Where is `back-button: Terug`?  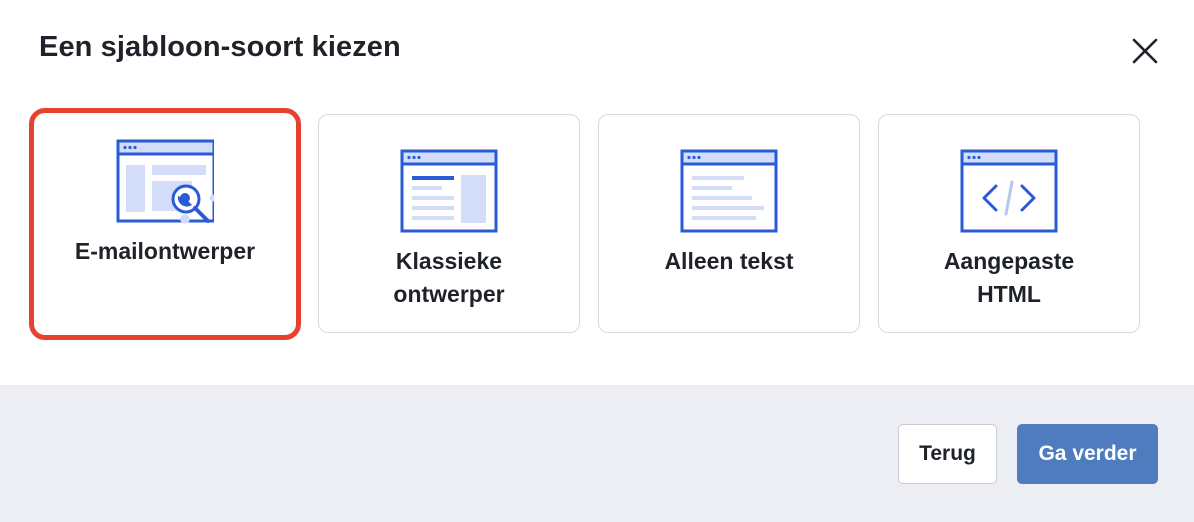
back-button: Terug is located at coordinates (947, 454).